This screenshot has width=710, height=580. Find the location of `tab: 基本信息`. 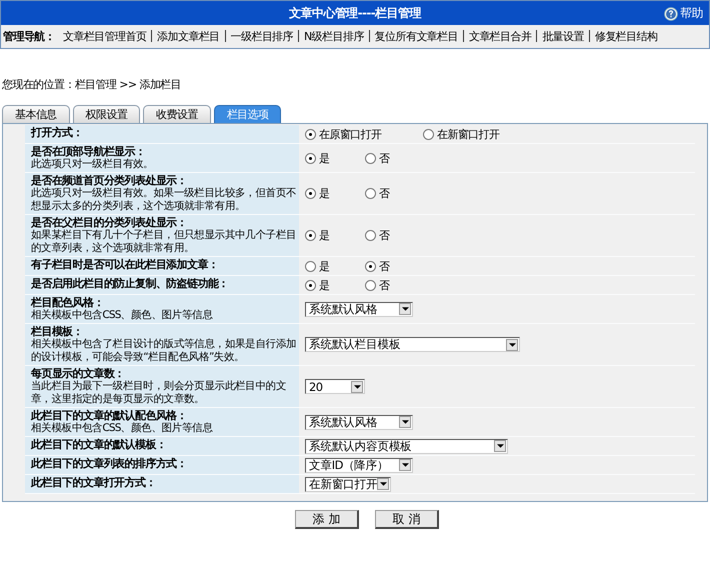

tab: 基本信息 is located at coordinates (36, 114).